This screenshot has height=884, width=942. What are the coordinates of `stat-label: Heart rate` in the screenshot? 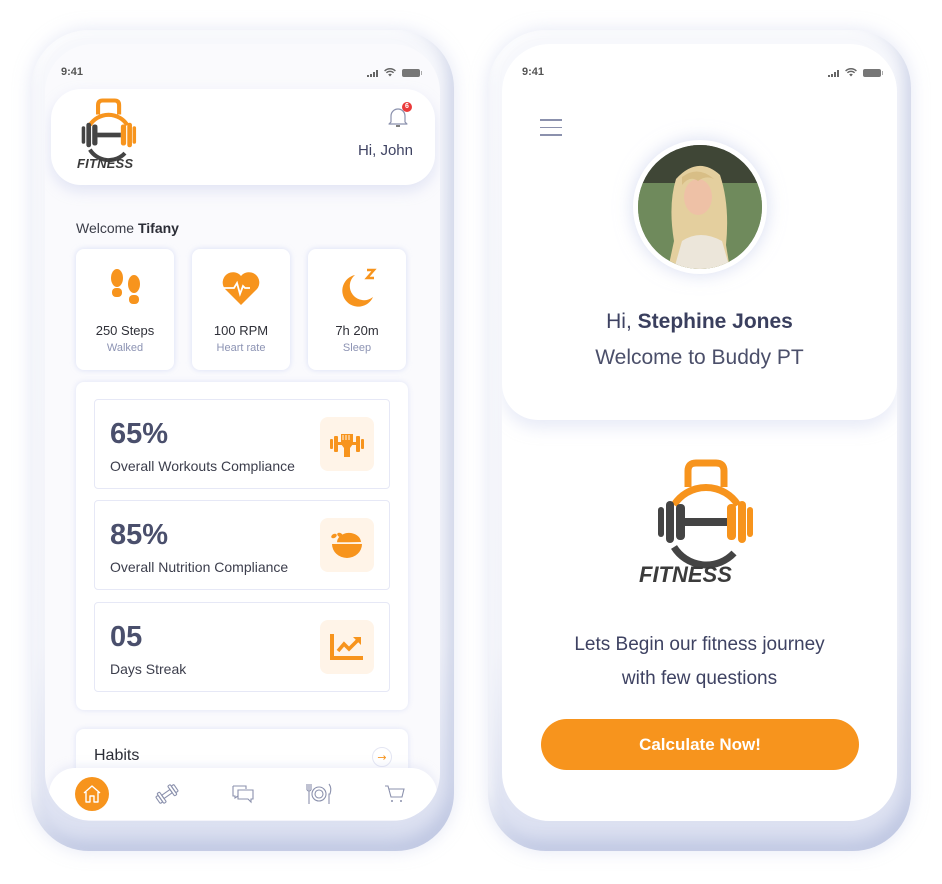 It's located at (241, 348).